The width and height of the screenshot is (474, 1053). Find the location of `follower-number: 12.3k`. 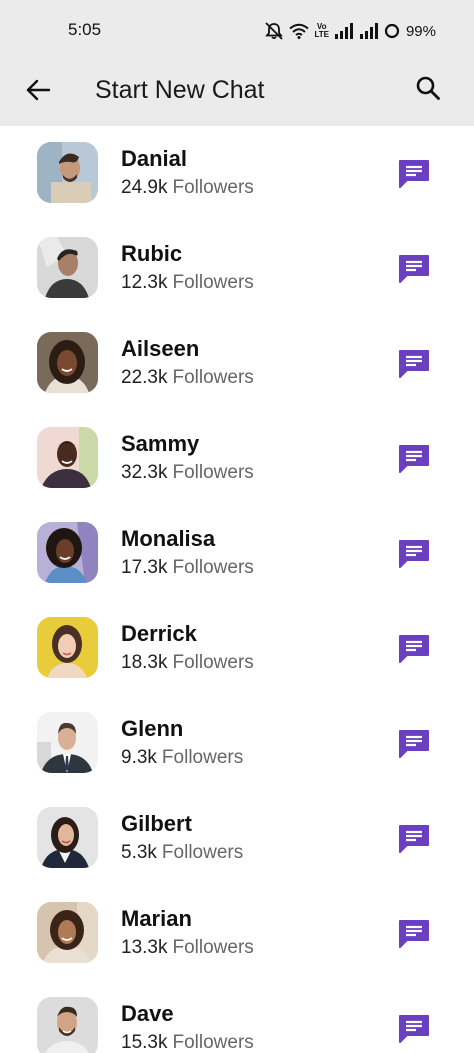

follower-number: 12.3k is located at coordinates (144, 282).